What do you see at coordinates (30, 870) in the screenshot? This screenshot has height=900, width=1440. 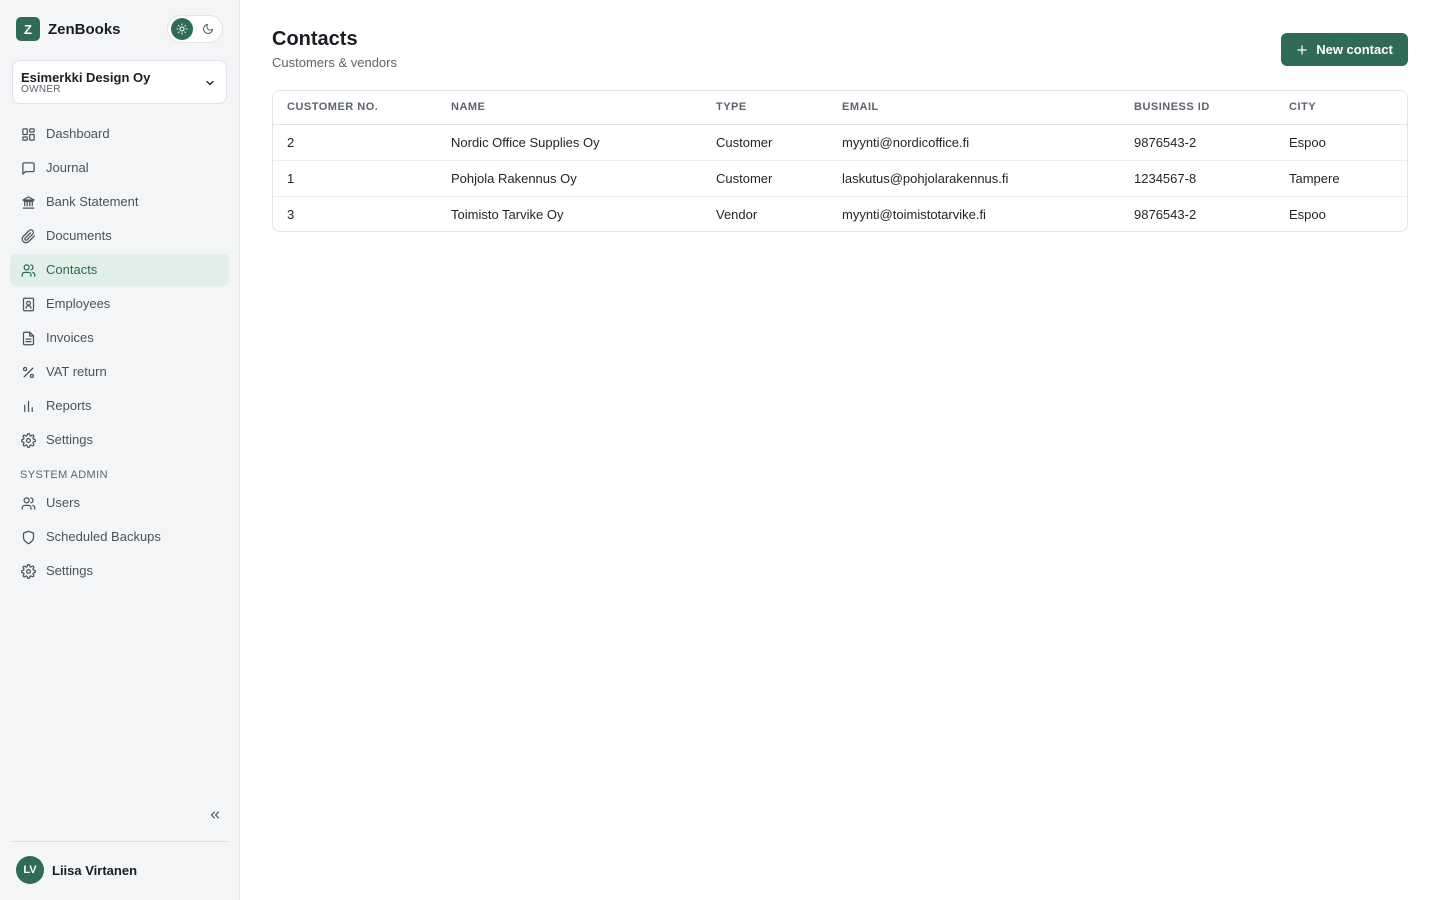 I see `avatar: LV` at bounding box center [30, 870].